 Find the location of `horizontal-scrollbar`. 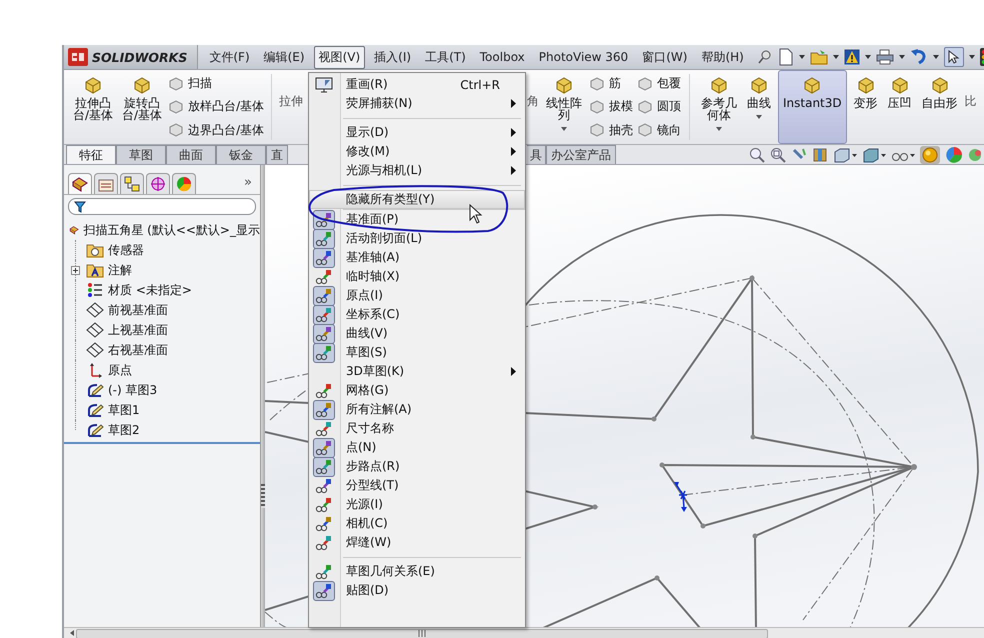

horizontal-scrollbar is located at coordinates (524, 632).